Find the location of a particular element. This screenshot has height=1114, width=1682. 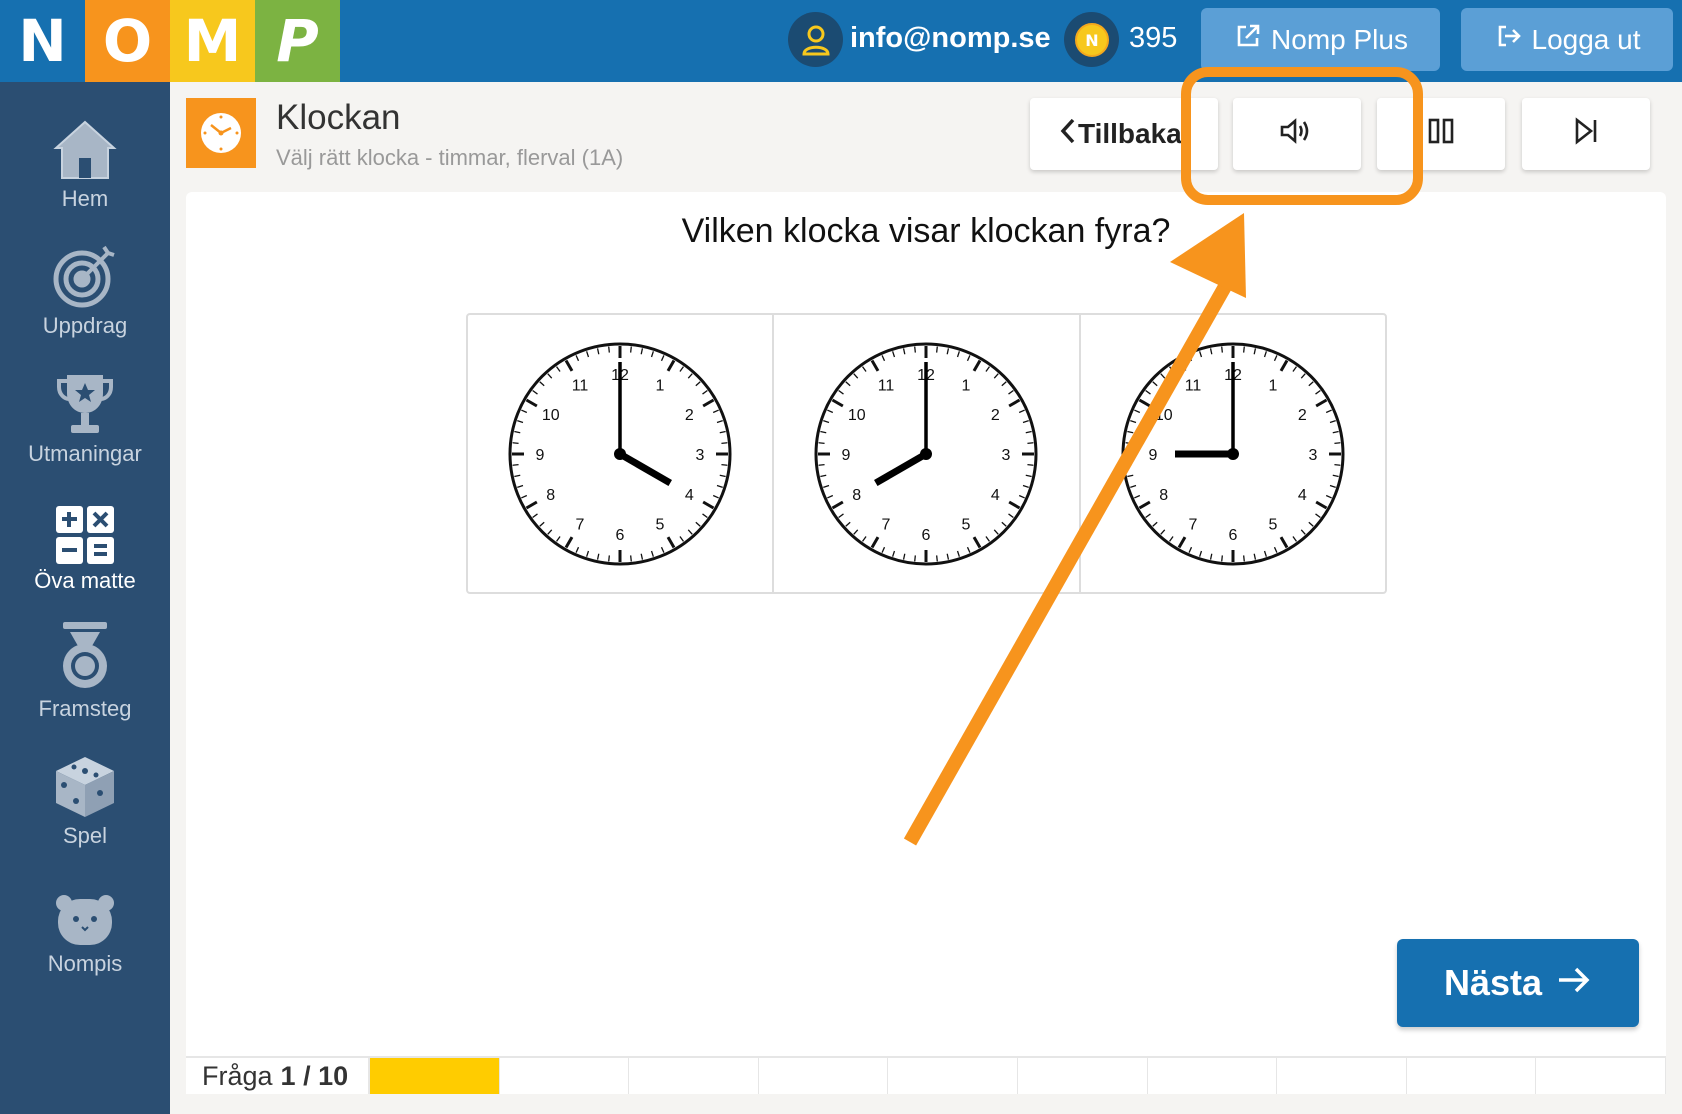

target-icon is located at coordinates (85, 273).